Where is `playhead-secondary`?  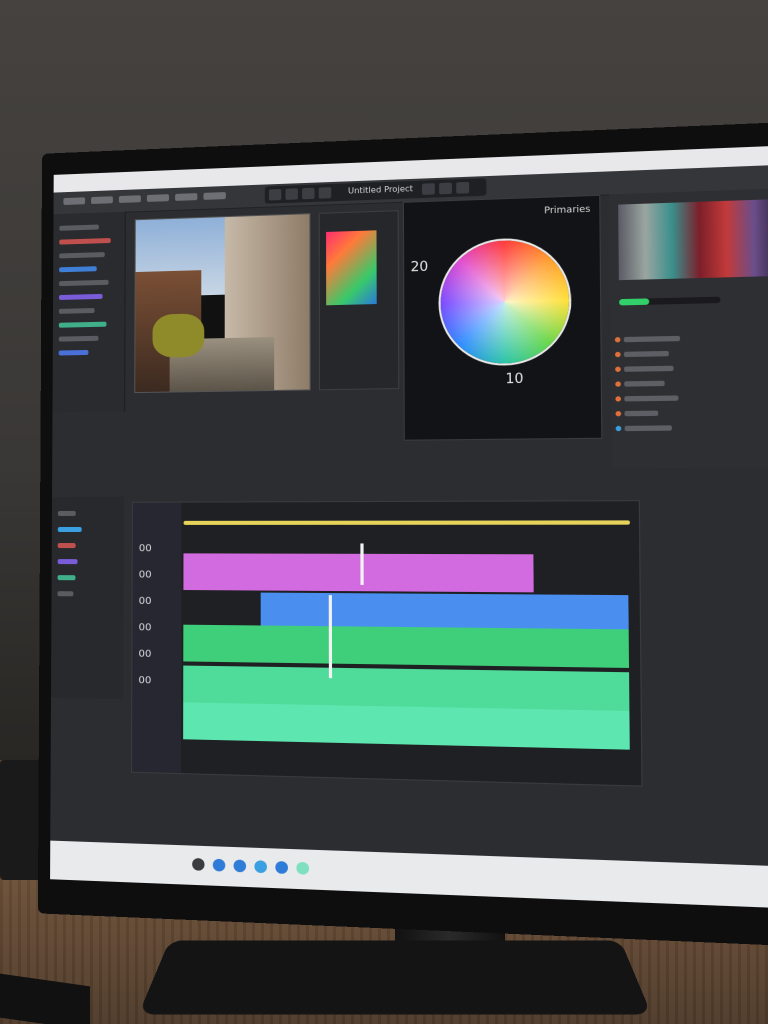
playhead-secondary is located at coordinates (330, 637).